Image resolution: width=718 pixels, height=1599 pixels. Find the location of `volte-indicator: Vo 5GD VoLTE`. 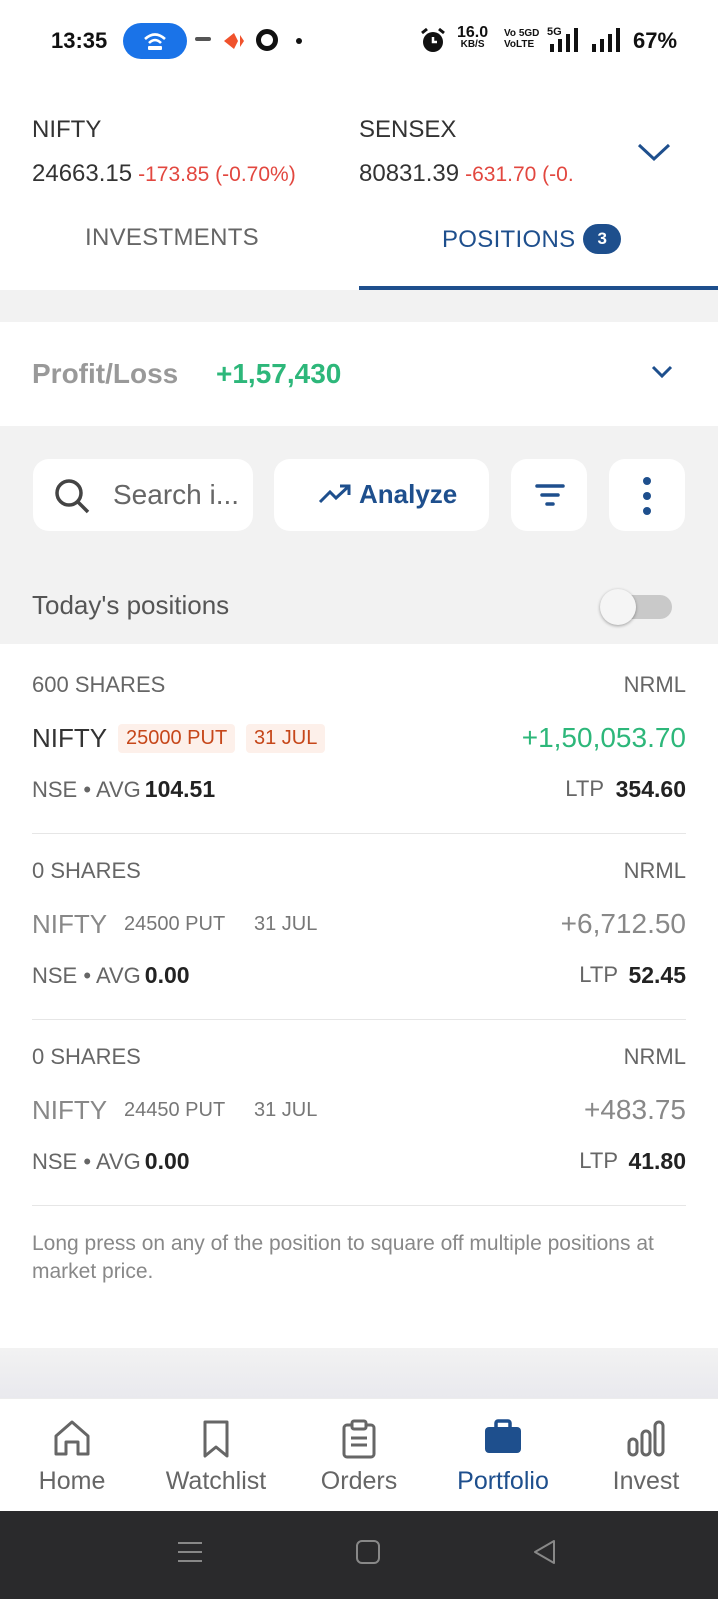

volte-indicator: Vo 5GD VoLTE is located at coordinates (521, 39).